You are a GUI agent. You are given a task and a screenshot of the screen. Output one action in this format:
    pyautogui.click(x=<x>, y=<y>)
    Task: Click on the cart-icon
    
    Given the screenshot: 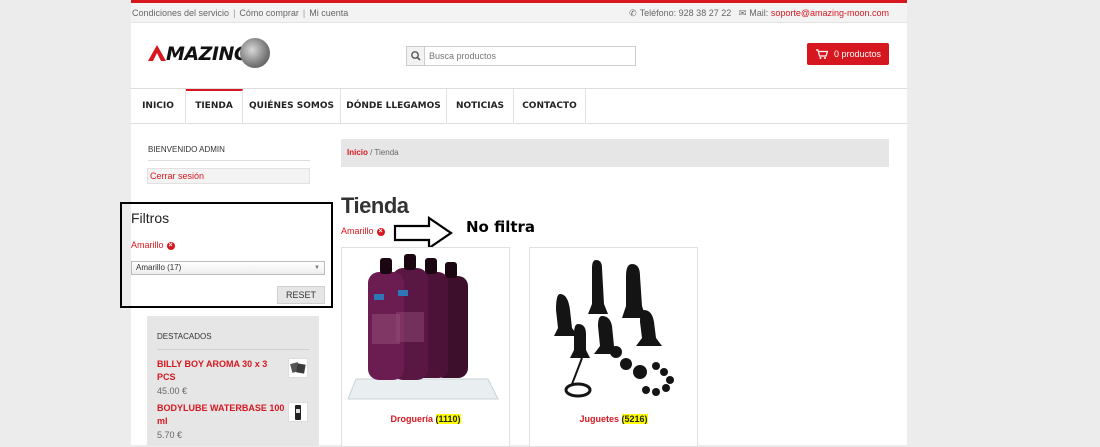 What is the action you would take?
    pyautogui.click(x=822, y=54)
    